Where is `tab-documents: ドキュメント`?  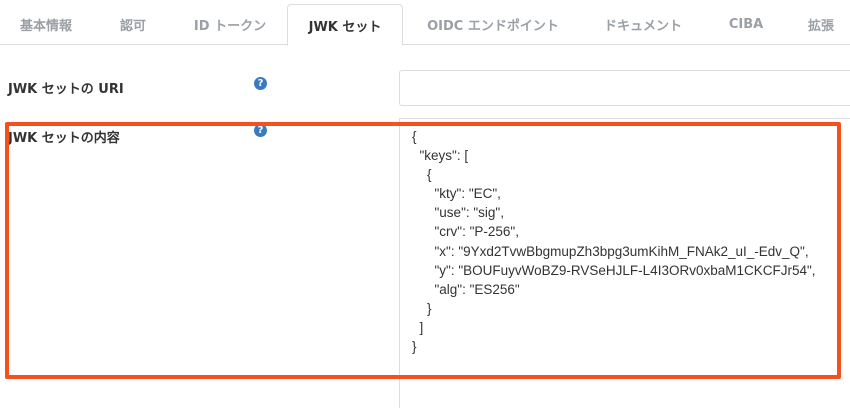 tab-documents: ドキュメント is located at coordinates (643, 24).